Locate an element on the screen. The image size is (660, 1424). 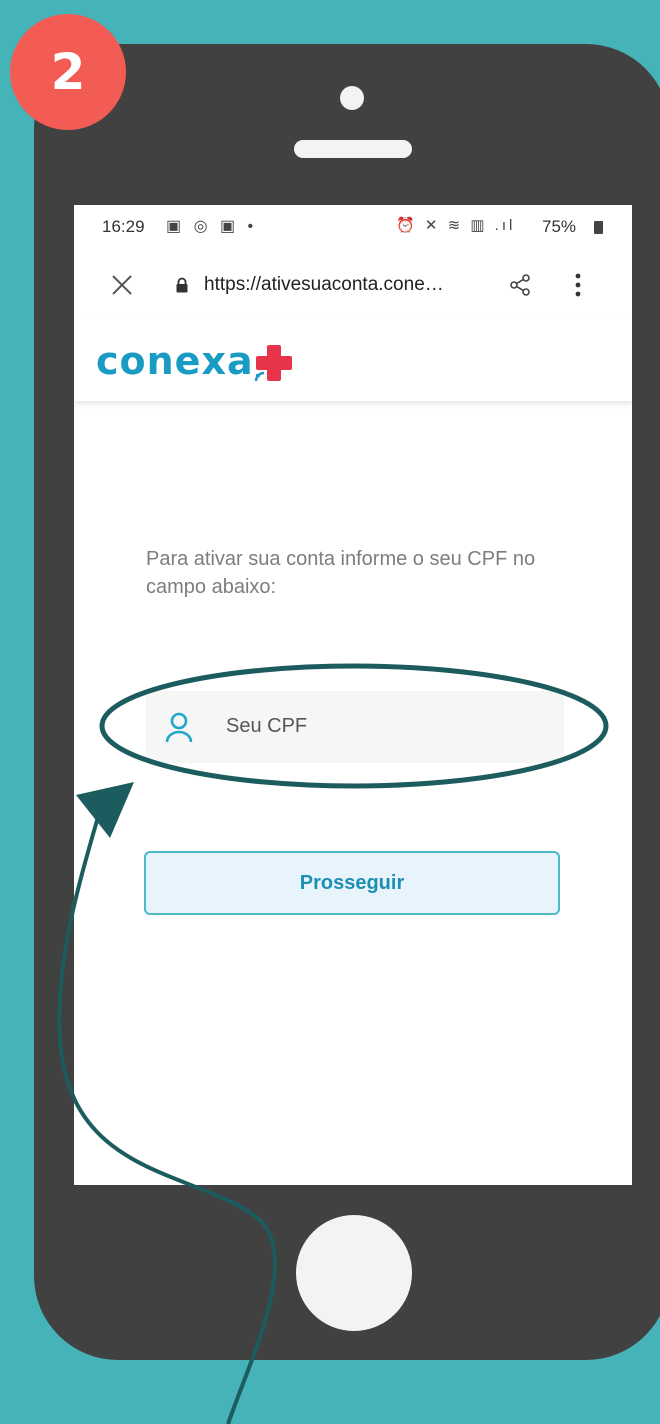
user-icon is located at coordinates (179, 727).